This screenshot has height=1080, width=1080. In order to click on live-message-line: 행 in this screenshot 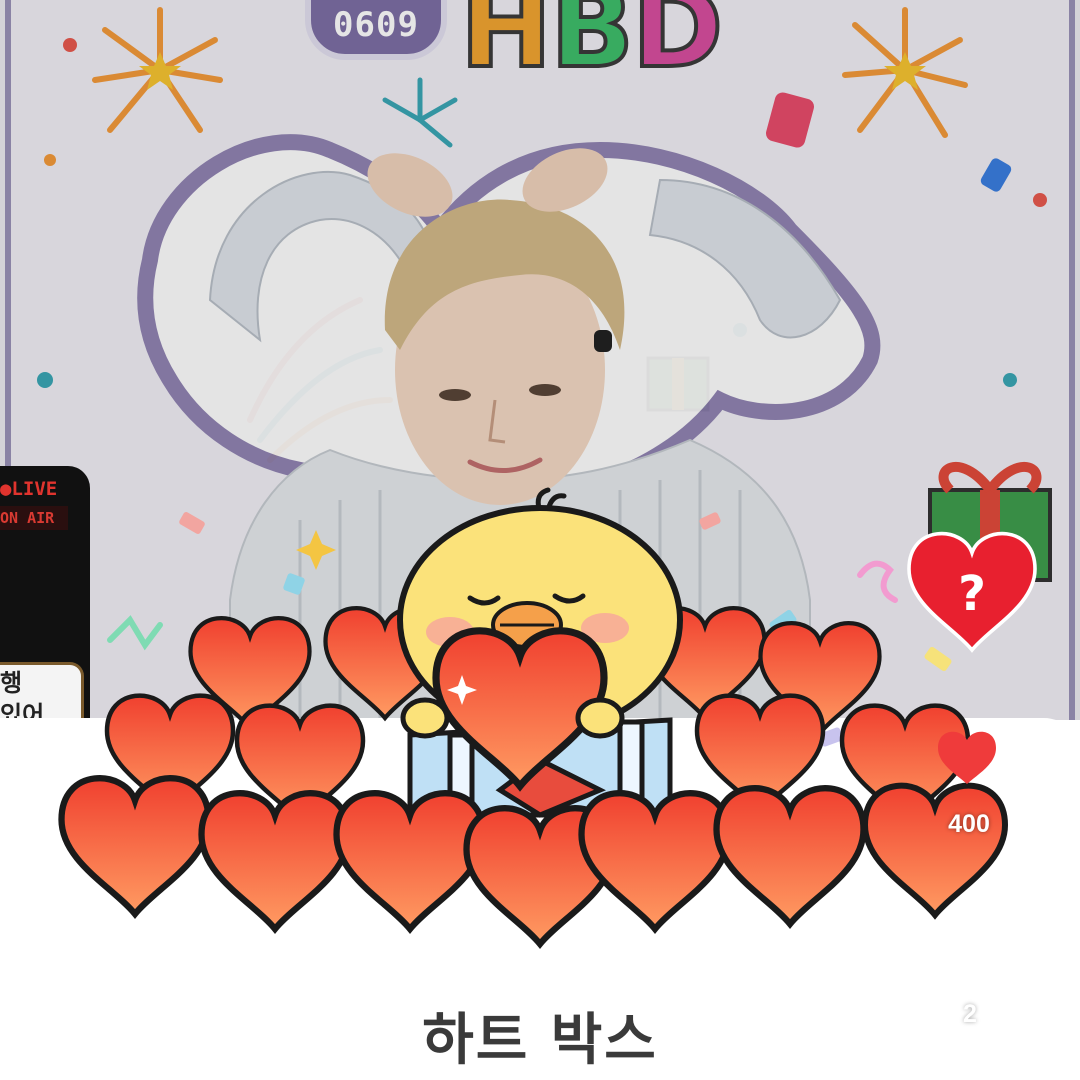, I will do `click(11, 683)`.